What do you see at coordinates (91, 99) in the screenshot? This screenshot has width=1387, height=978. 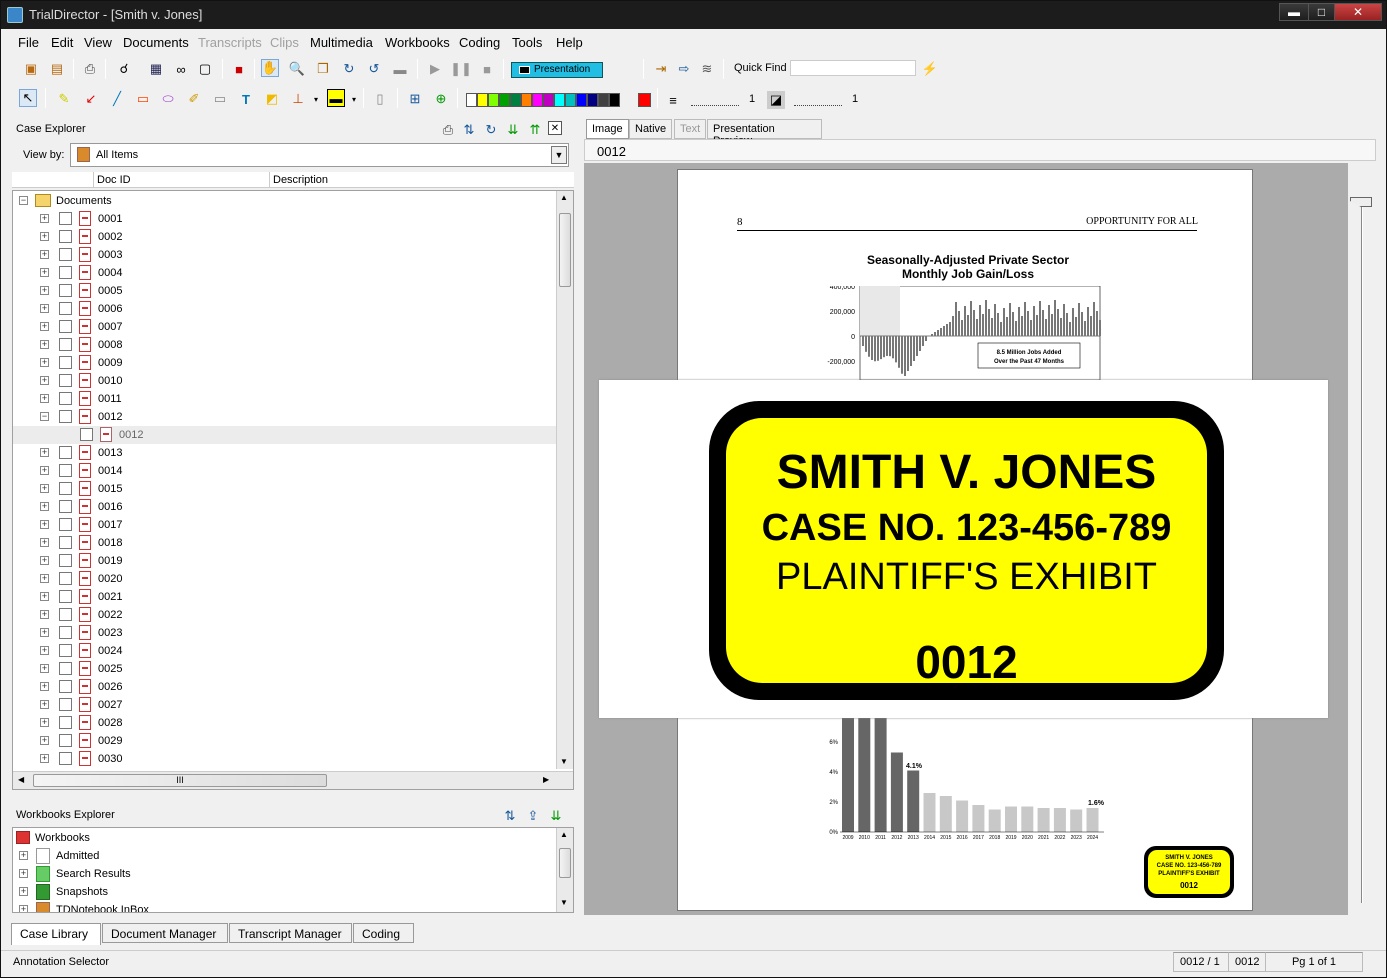 I see `arrow-tool-icon: ↙` at bounding box center [91, 99].